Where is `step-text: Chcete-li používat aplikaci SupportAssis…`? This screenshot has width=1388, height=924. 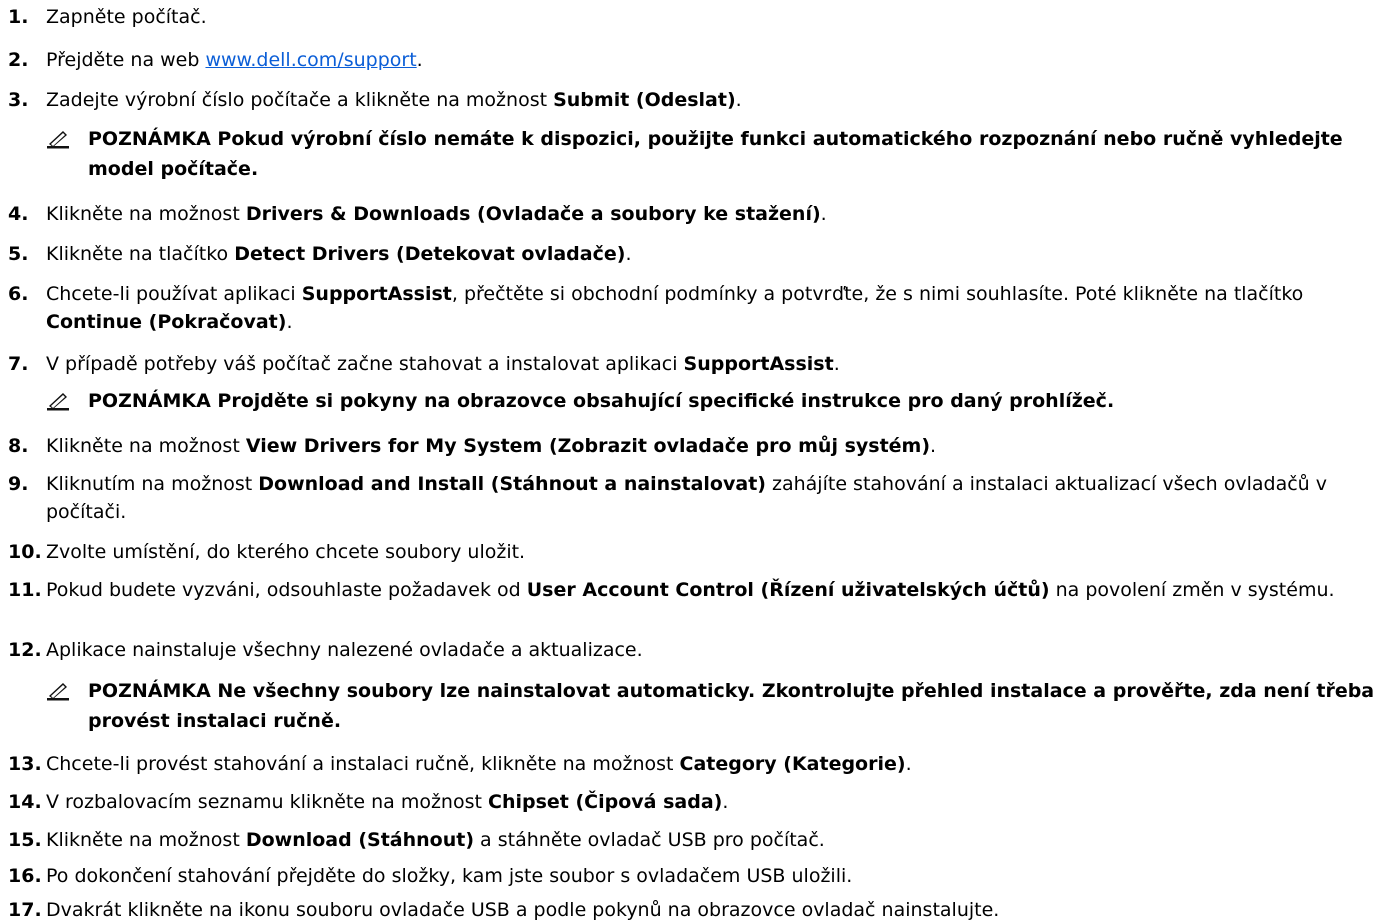
step-text: Chcete-li používat aplikaci SupportAssis… is located at coordinates (675, 308).